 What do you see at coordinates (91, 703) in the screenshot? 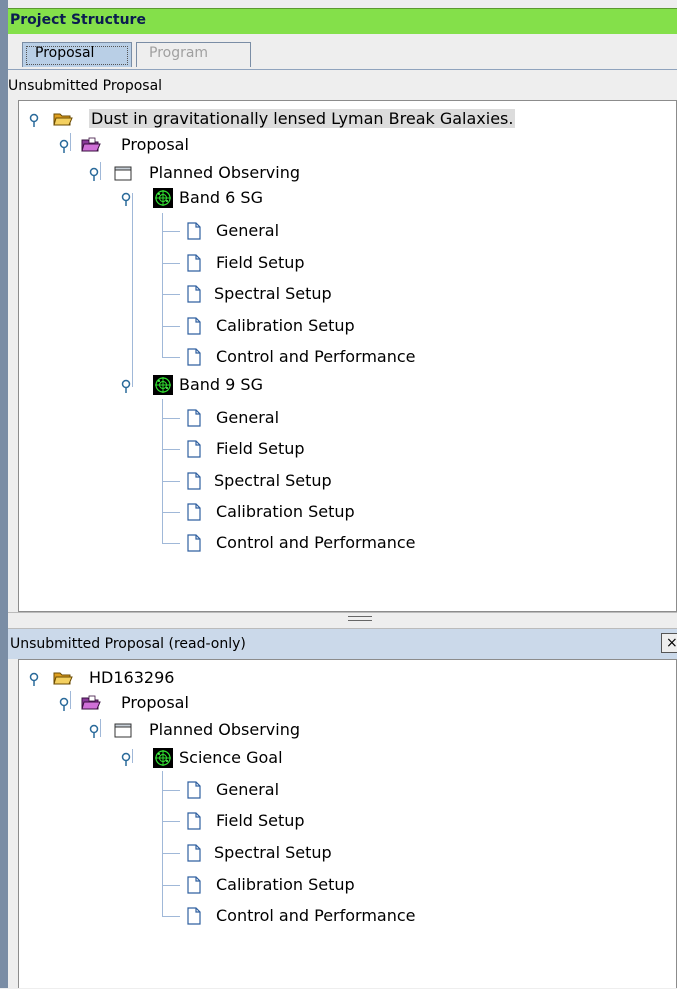
I see `proposal-folder-icon` at bounding box center [91, 703].